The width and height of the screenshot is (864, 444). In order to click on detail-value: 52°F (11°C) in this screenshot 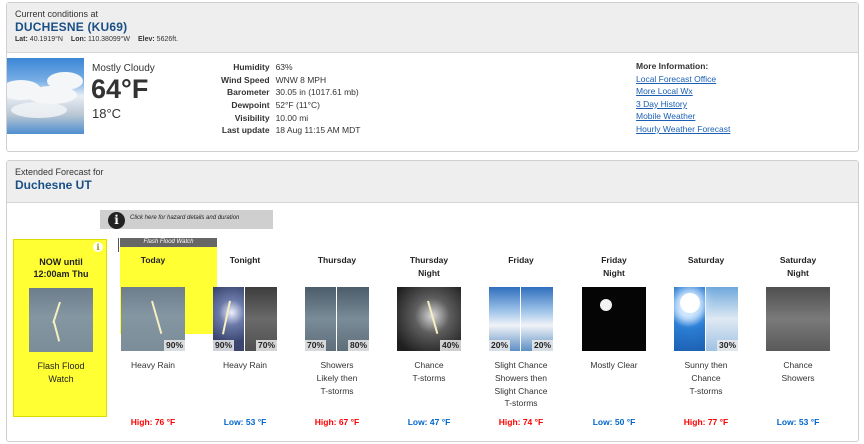, I will do `click(298, 105)`.